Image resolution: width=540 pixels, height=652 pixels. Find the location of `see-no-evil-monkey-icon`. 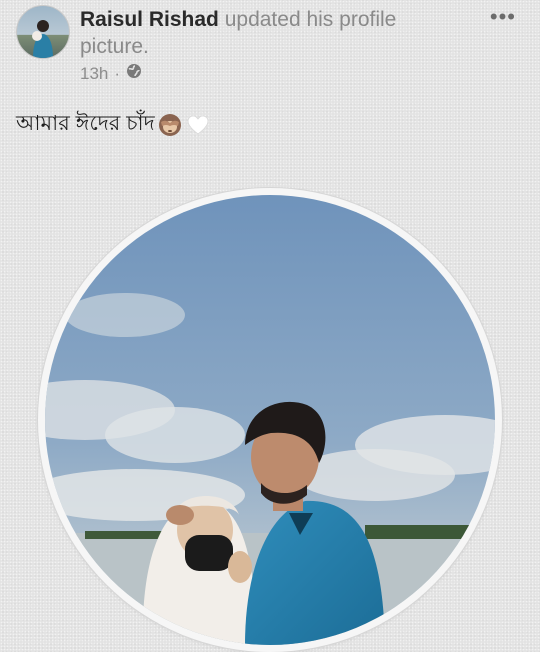

see-no-evil-monkey-icon is located at coordinates (170, 125).